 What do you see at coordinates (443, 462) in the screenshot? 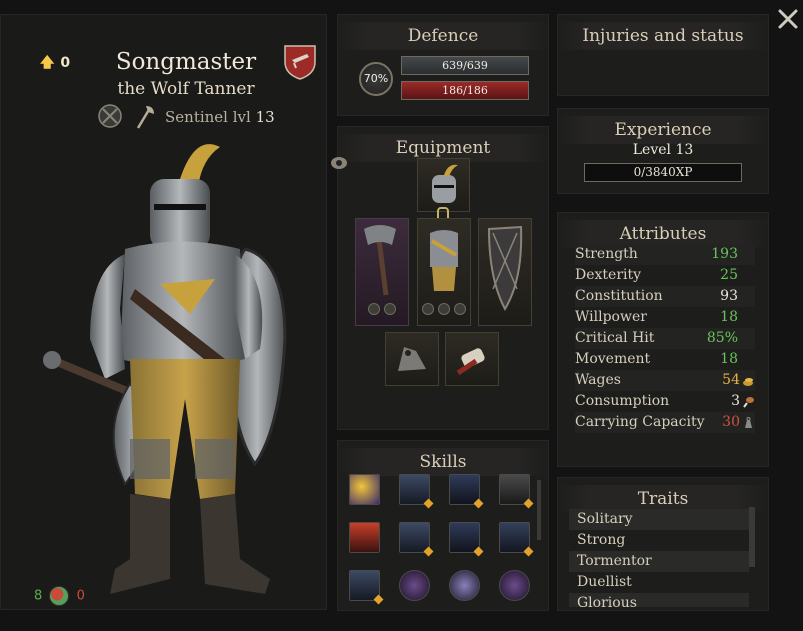
I see `skills-title: Skills` at bounding box center [443, 462].